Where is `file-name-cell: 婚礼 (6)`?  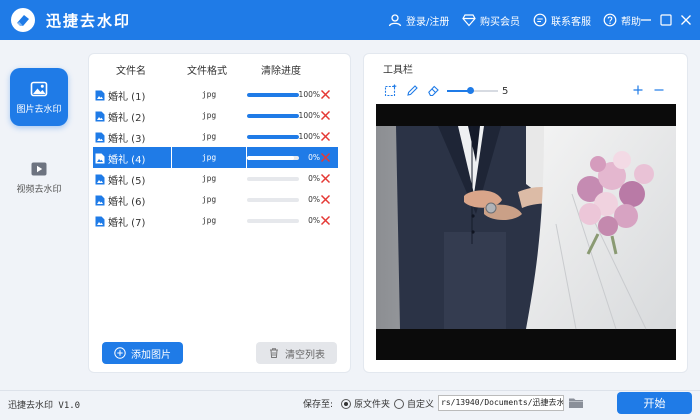
file-name-cell: 婚礼 (6) is located at coordinates (133, 200).